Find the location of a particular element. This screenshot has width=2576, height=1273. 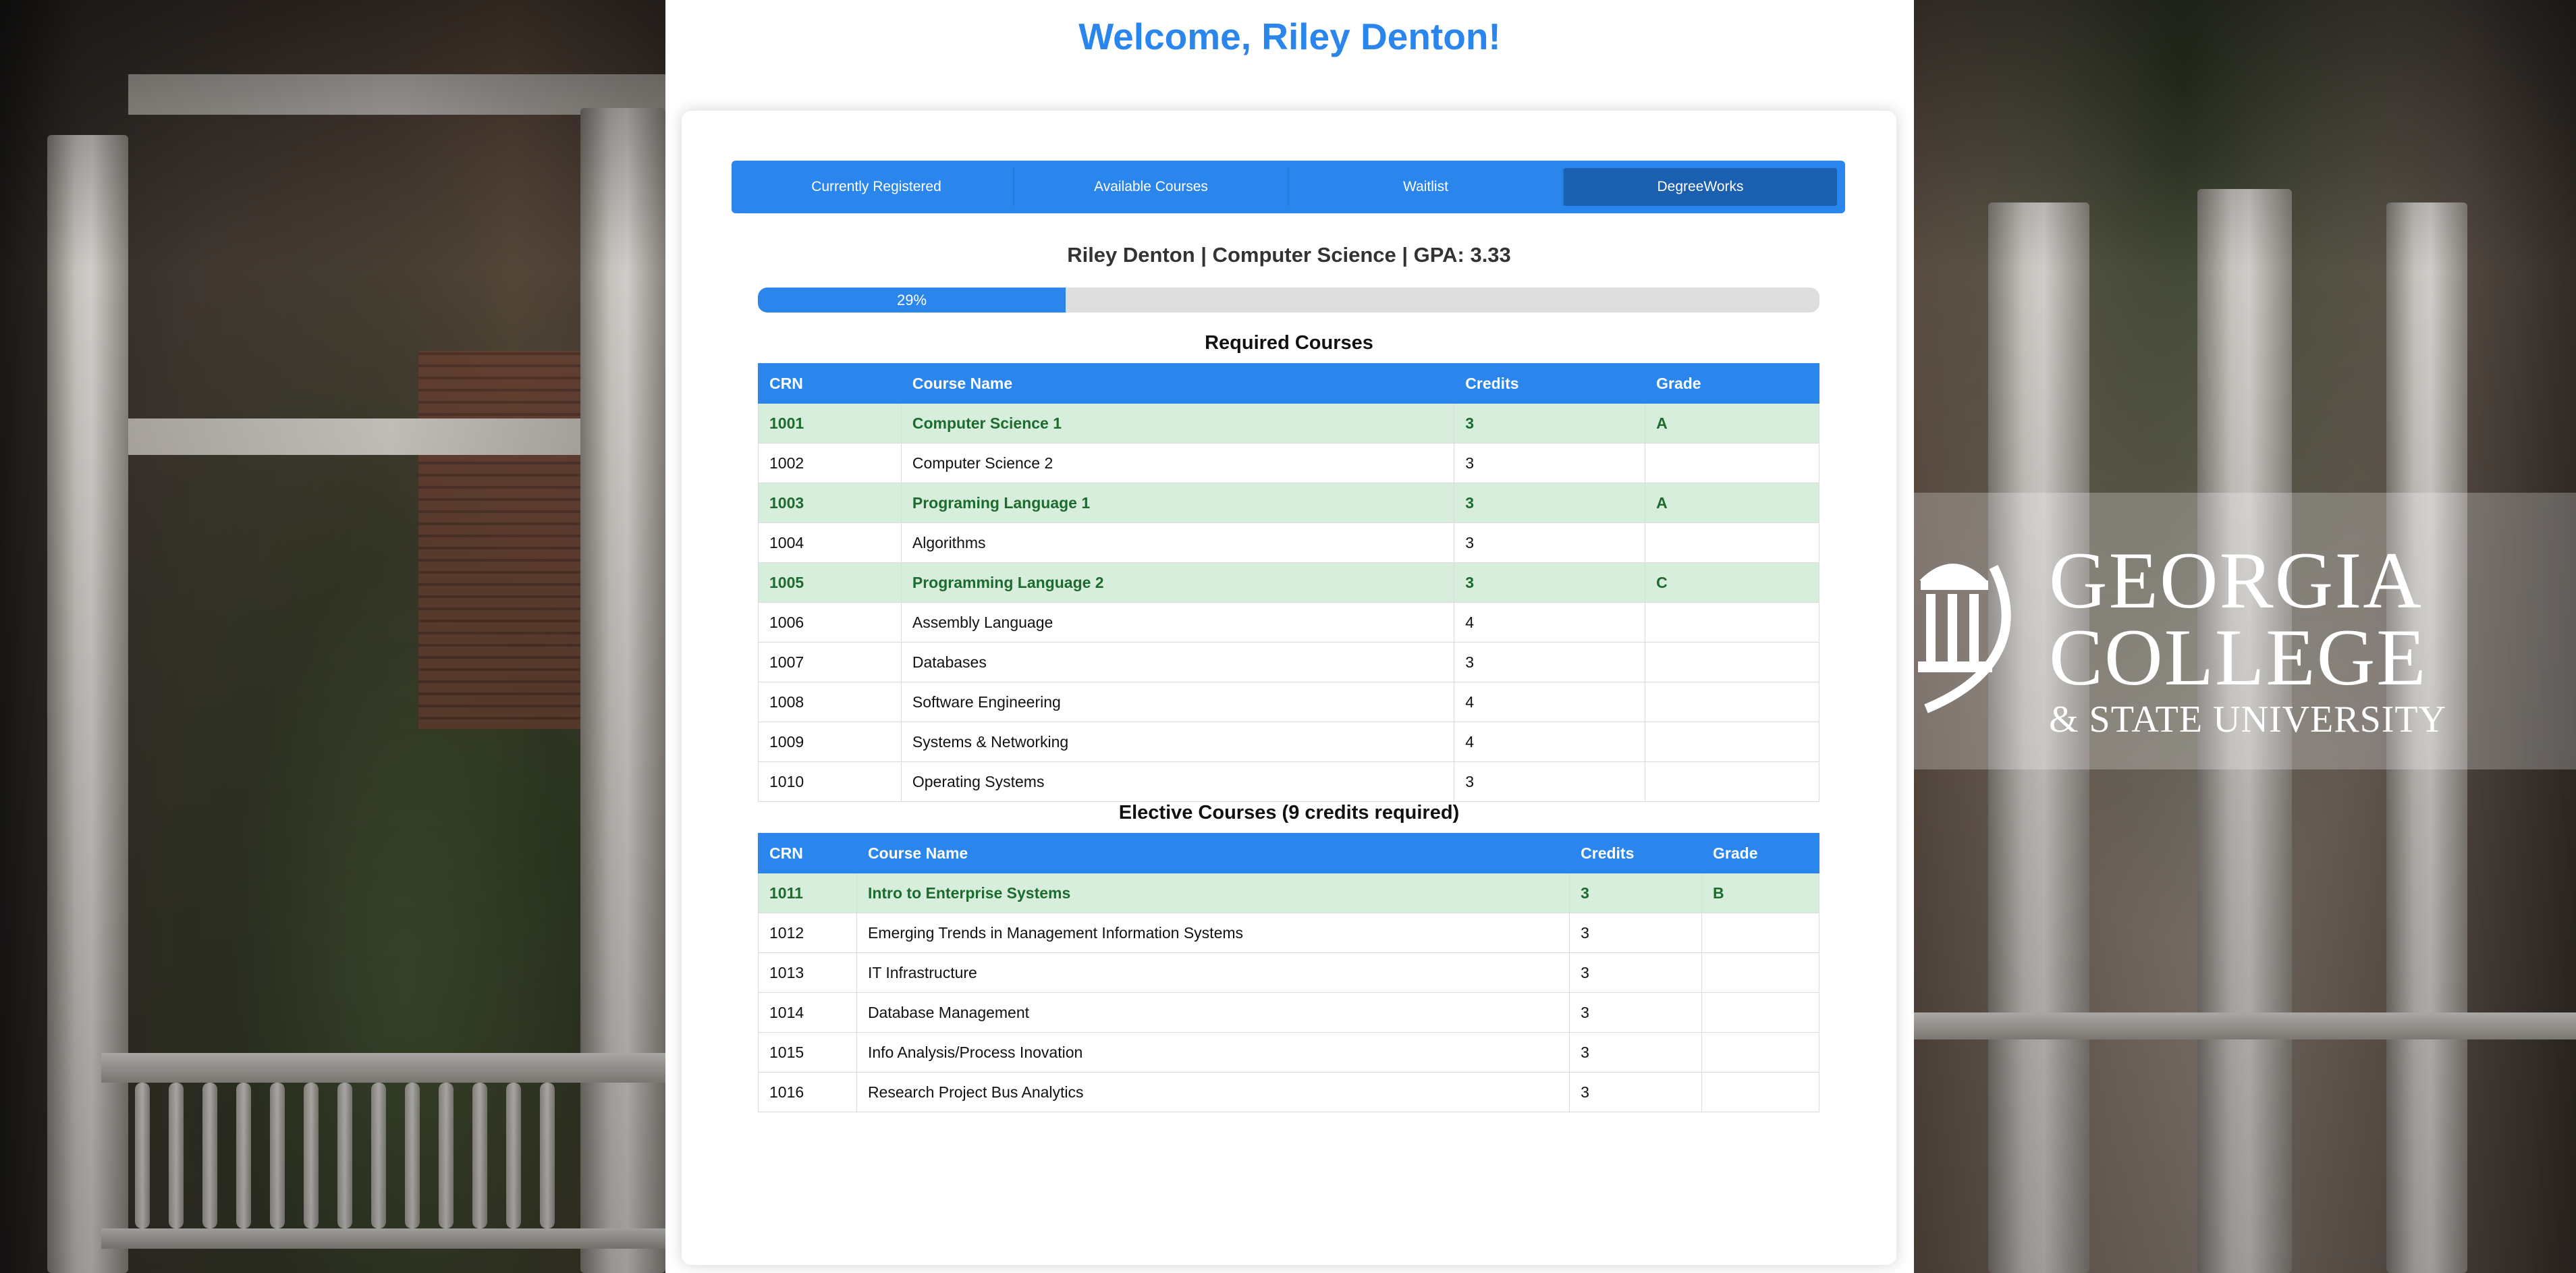

crn-cell: 1004 is located at coordinates (830, 542).